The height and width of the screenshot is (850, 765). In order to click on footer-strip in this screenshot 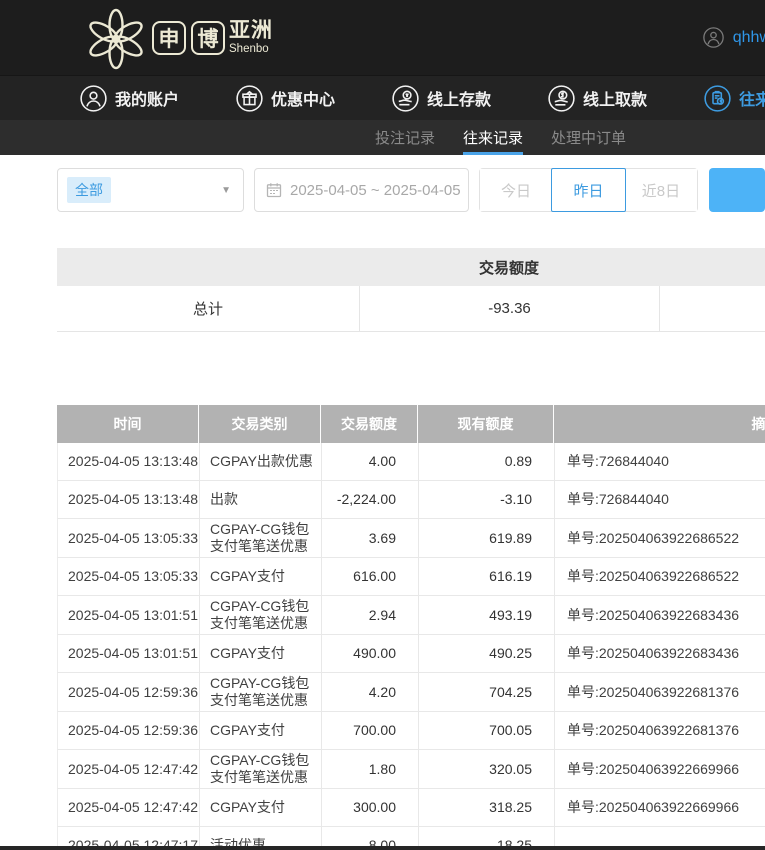, I will do `click(382, 848)`.